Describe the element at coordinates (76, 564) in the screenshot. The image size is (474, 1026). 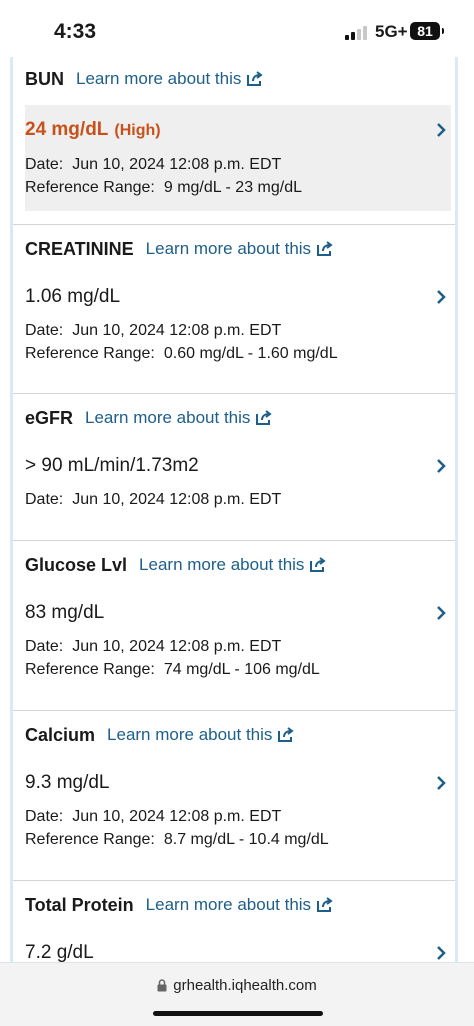
I see `result-name: Glucose Lvl` at that location.